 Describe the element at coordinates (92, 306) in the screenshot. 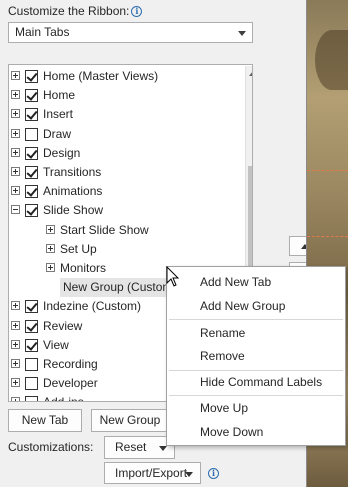

I see `tree-item-label: Indezine (Custom)` at that location.